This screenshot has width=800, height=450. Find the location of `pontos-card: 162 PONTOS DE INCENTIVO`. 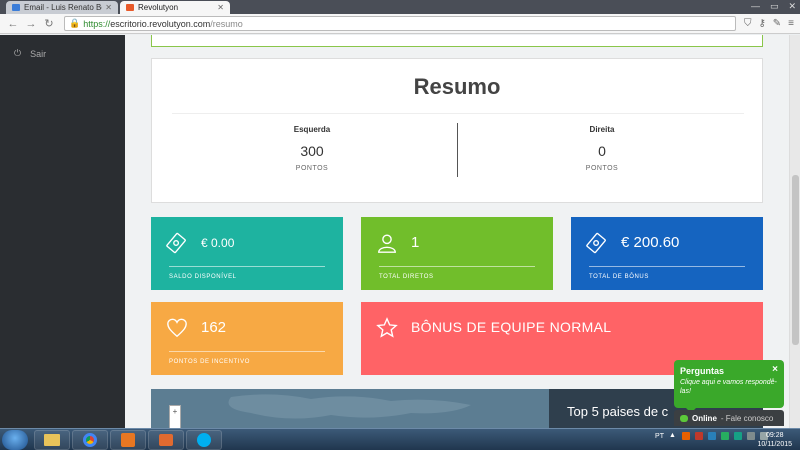

pontos-card: 162 PONTOS DE INCENTIVO is located at coordinates (247, 338).